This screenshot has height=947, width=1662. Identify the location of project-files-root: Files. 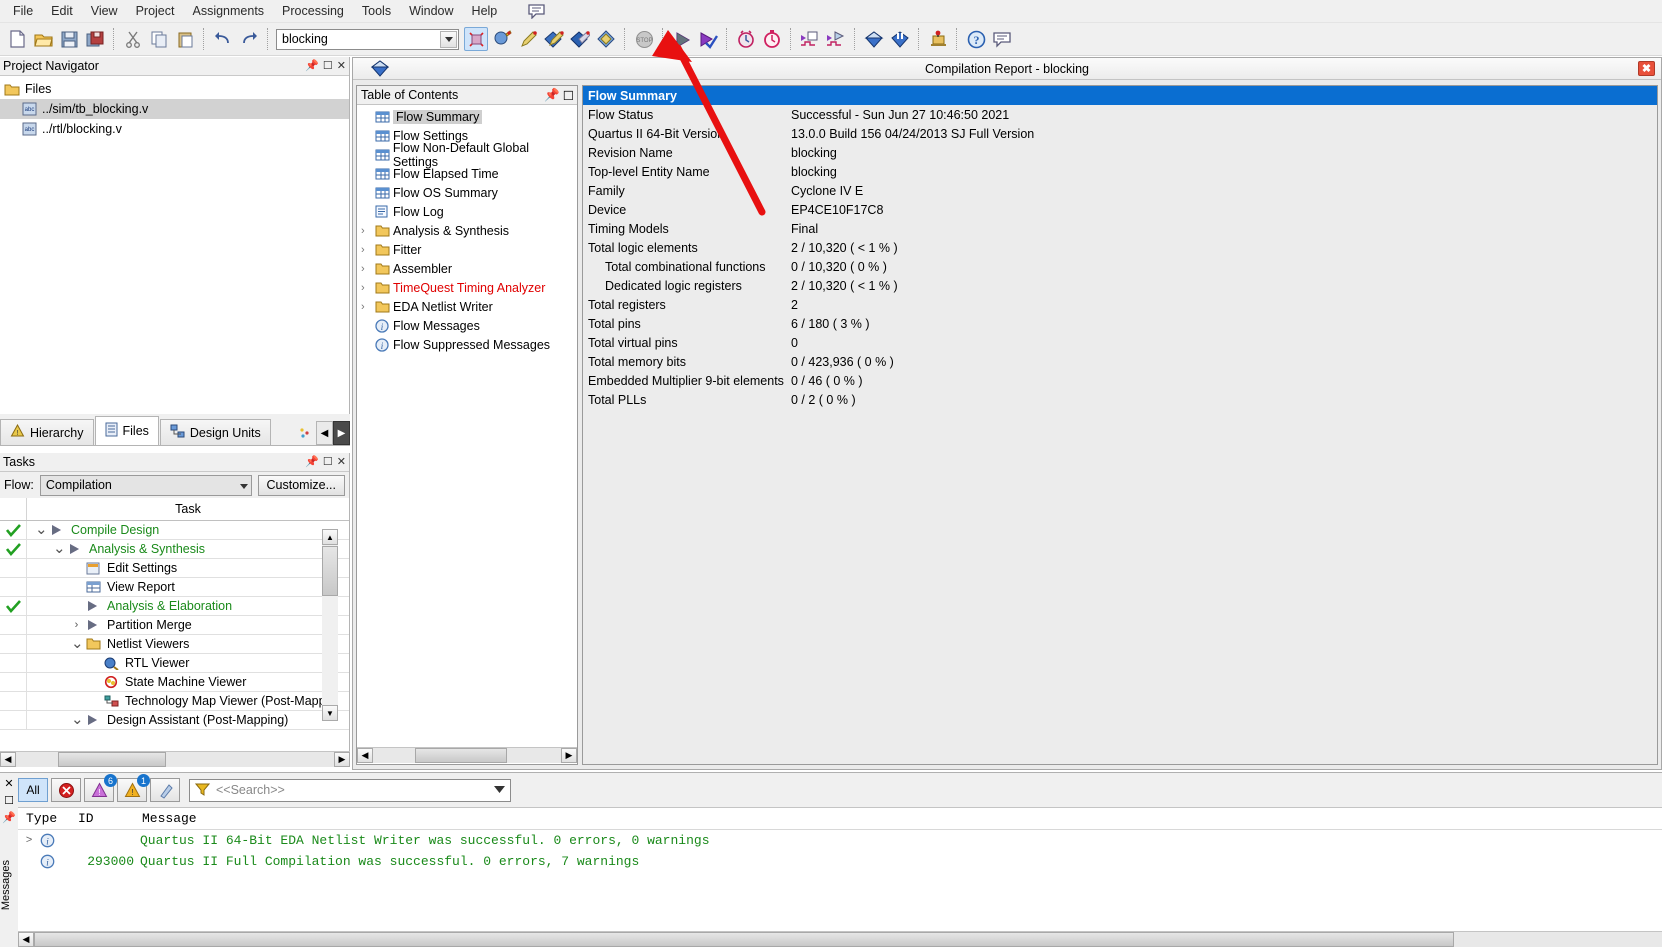
(174, 89).